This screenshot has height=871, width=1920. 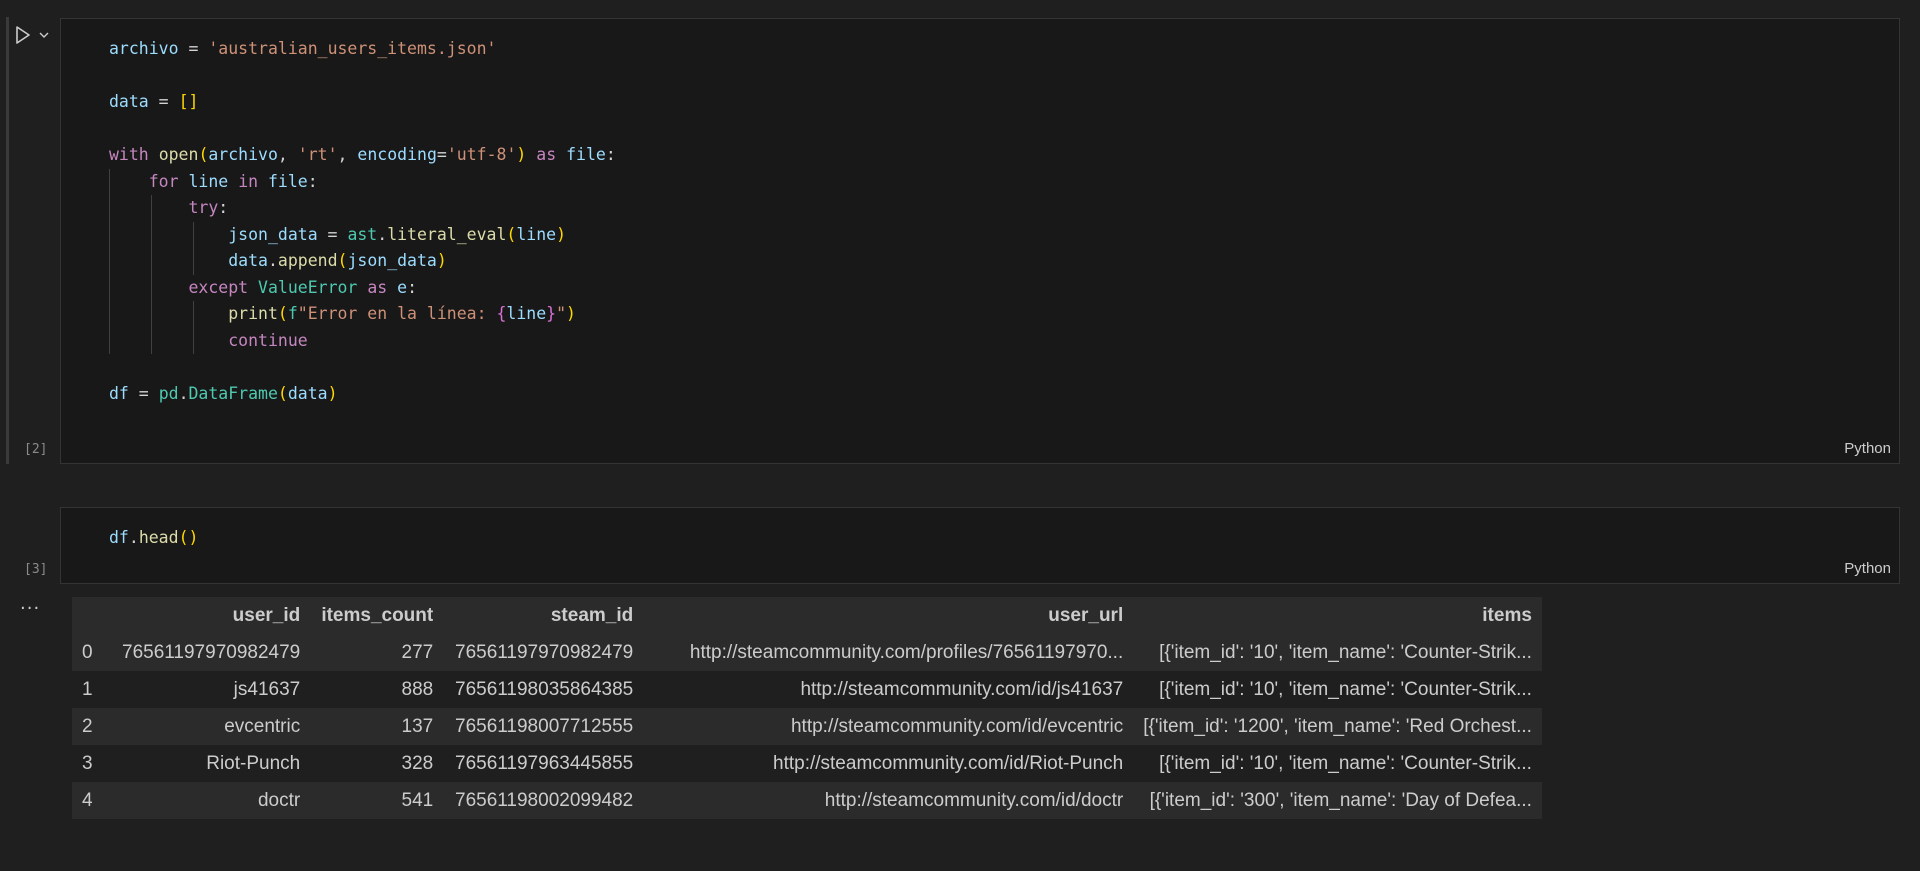 What do you see at coordinates (561, 313) in the screenshot?
I see `code-token: "` at bounding box center [561, 313].